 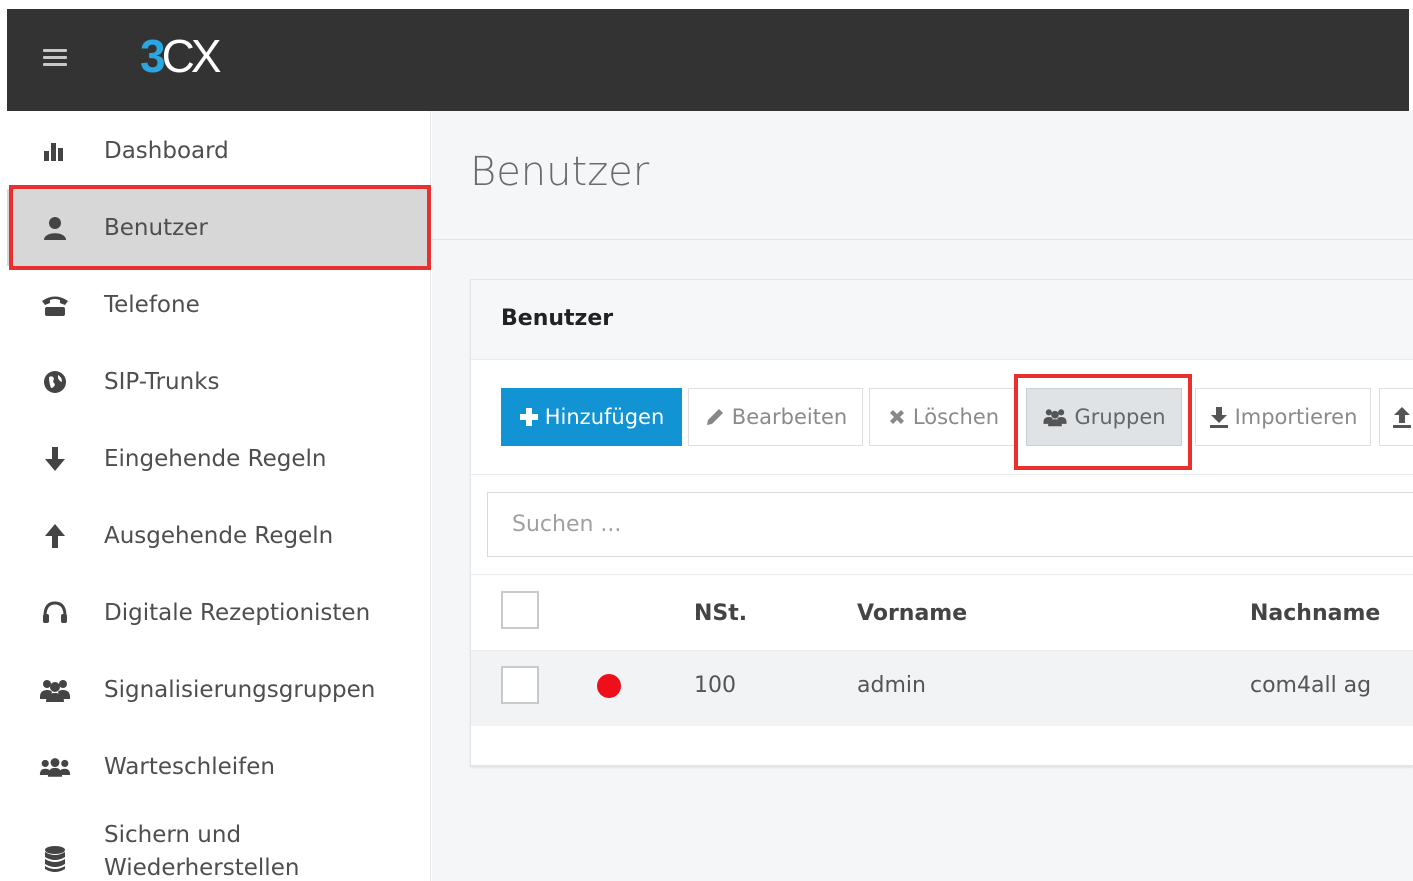 I want to click on sidebar-item-label: Telefone, so click(x=152, y=304).